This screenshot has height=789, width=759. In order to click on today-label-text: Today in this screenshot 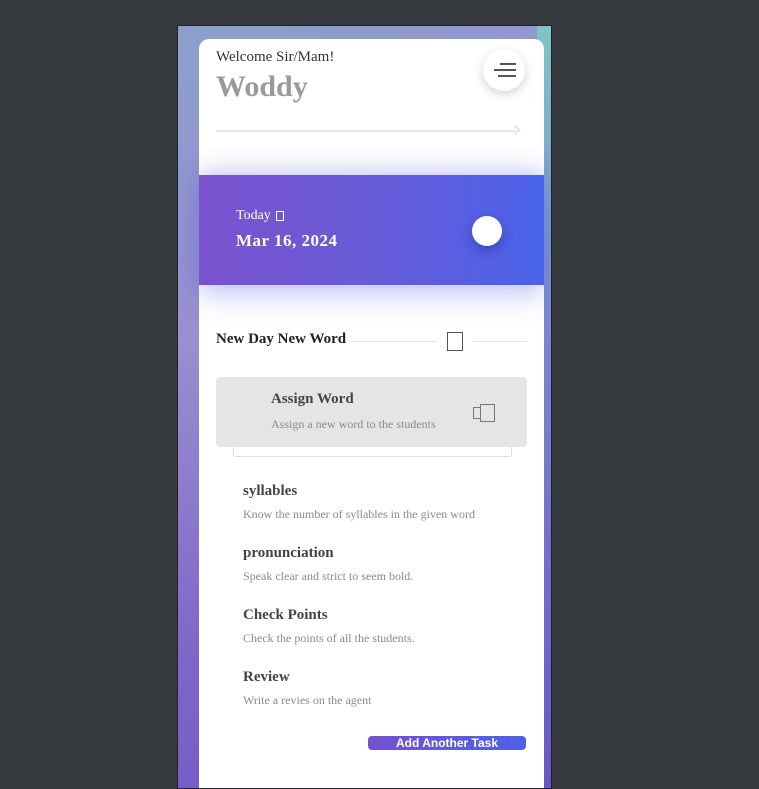, I will do `click(253, 215)`.